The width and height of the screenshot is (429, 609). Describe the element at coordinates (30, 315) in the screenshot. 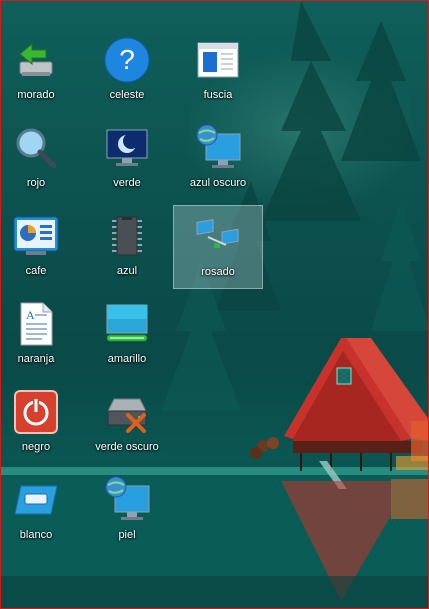

I see `svg-text: A` at that location.